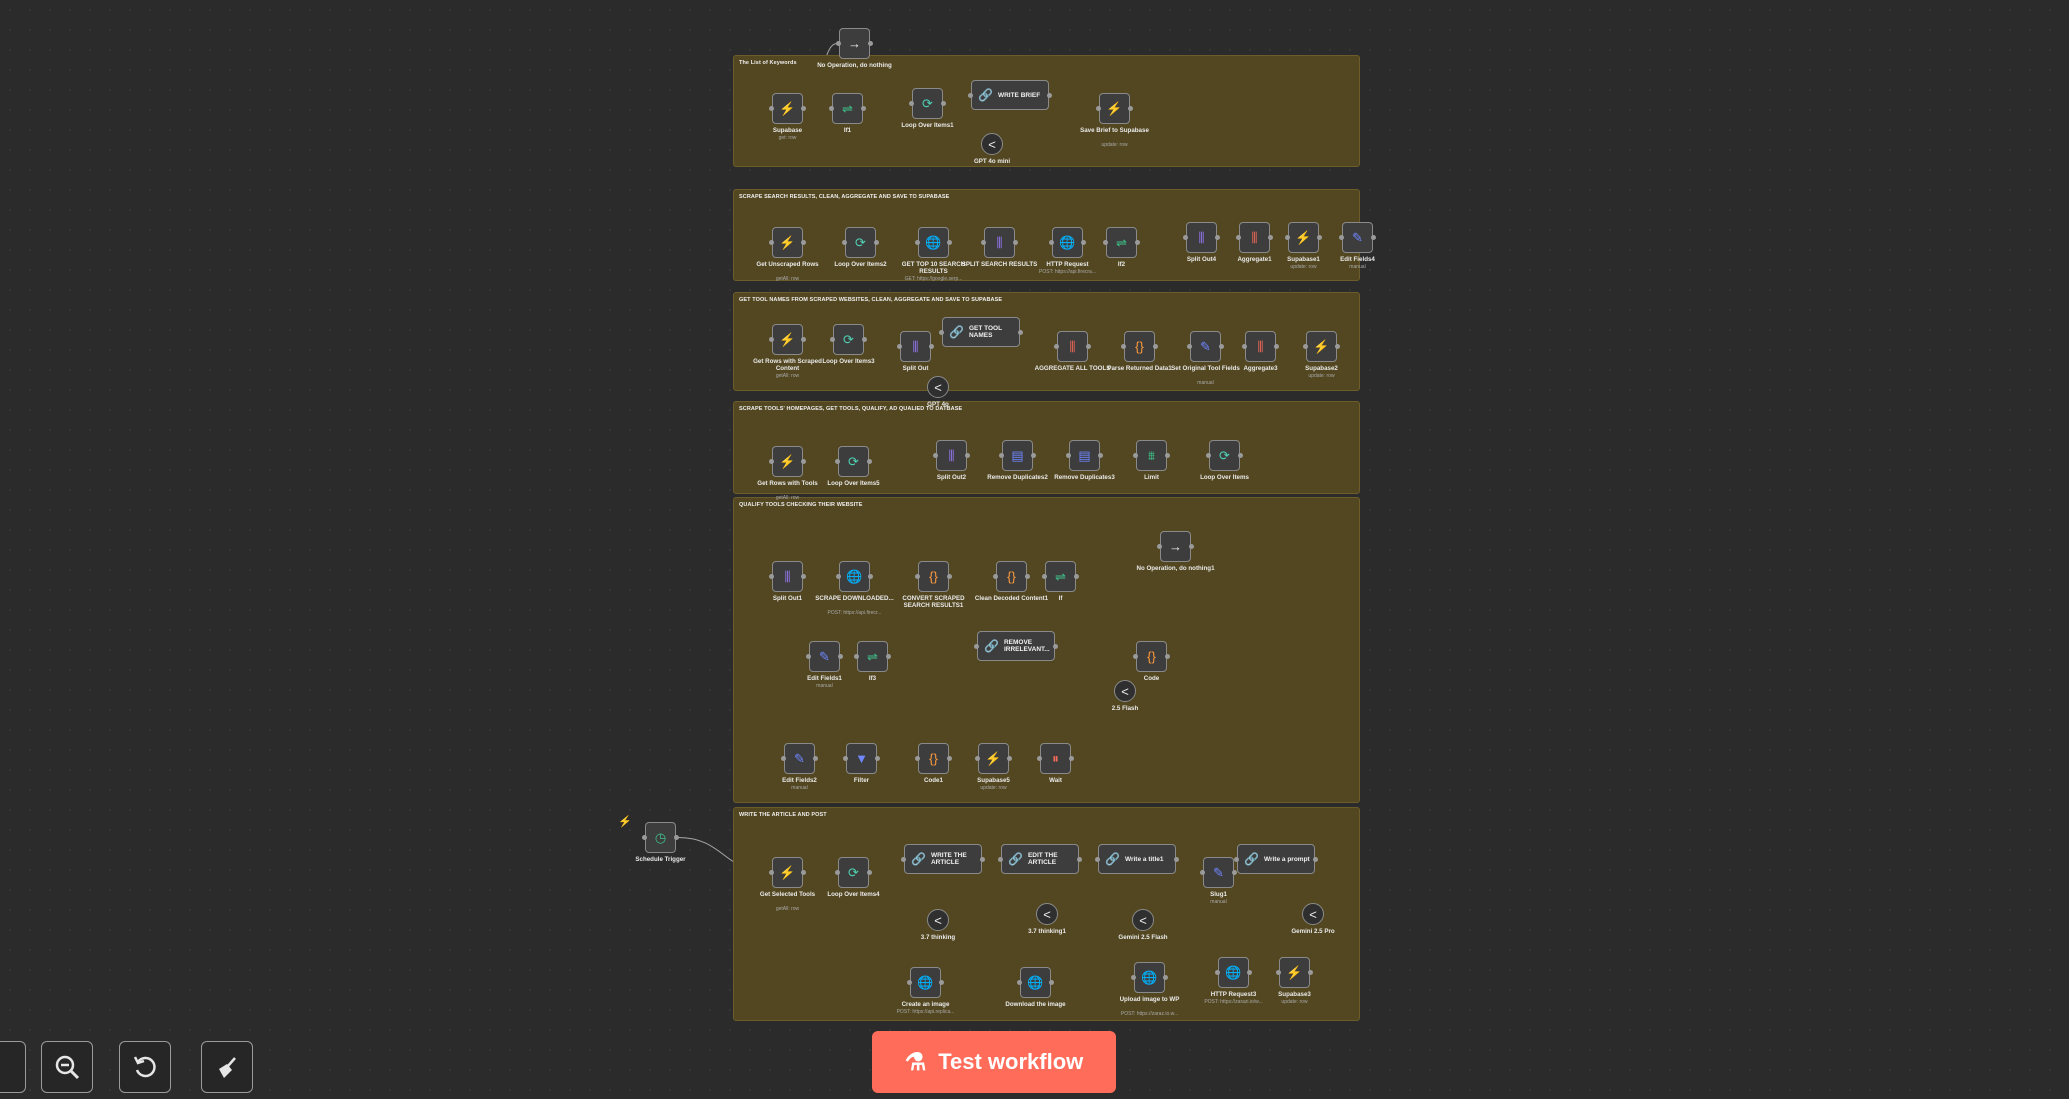 Image resolution: width=2069 pixels, height=1099 pixels. What do you see at coordinates (1276, 859) in the screenshot?
I see `workflow-node: 🔗 Write a prompt` at bounding box center [1276, 859].